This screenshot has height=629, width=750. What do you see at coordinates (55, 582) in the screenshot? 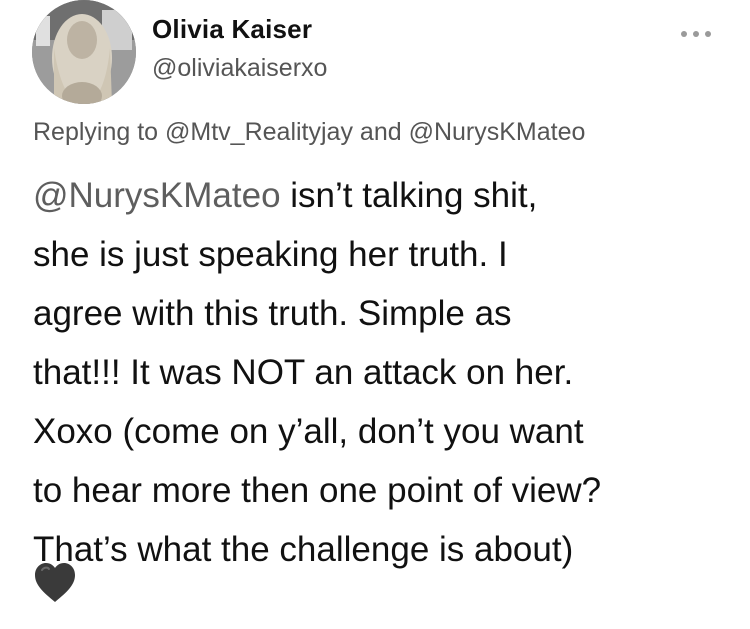
I see `black-heart-icon` at bounding box center [55, 582].